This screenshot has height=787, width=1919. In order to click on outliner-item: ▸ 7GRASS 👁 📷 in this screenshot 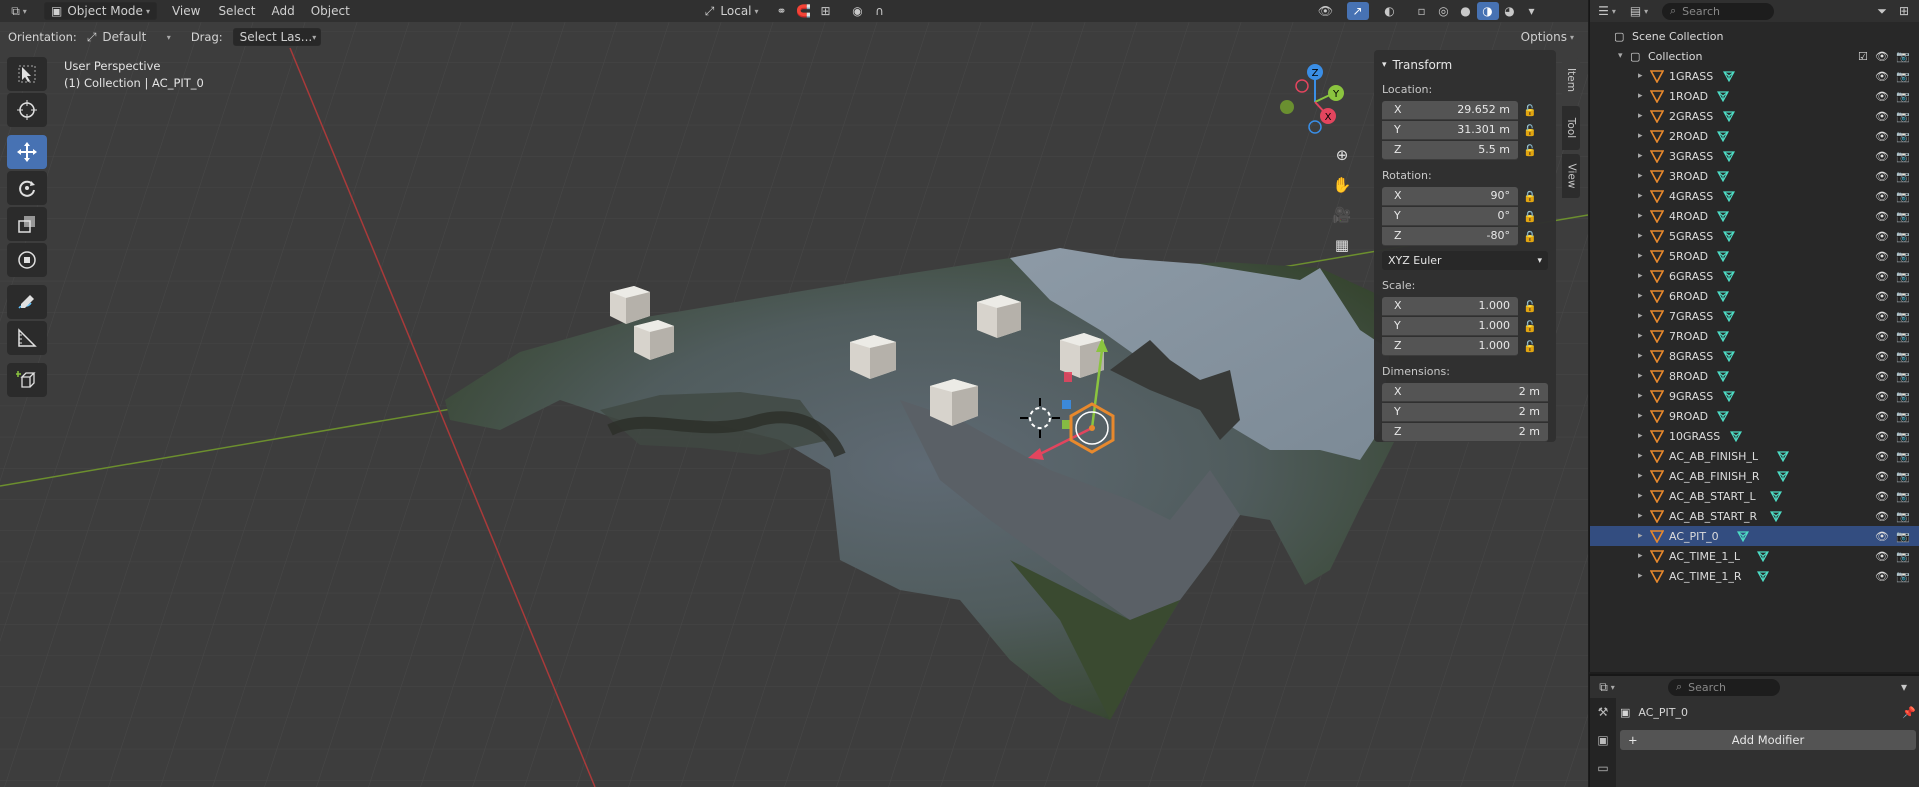, I will do `click(1754, 316)`.